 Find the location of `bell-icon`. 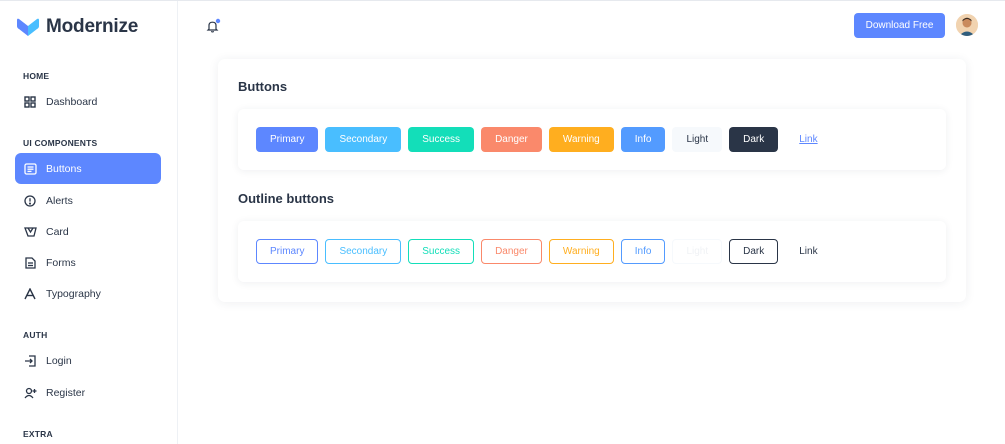

bell-icon is located at coordinates (213, 26).